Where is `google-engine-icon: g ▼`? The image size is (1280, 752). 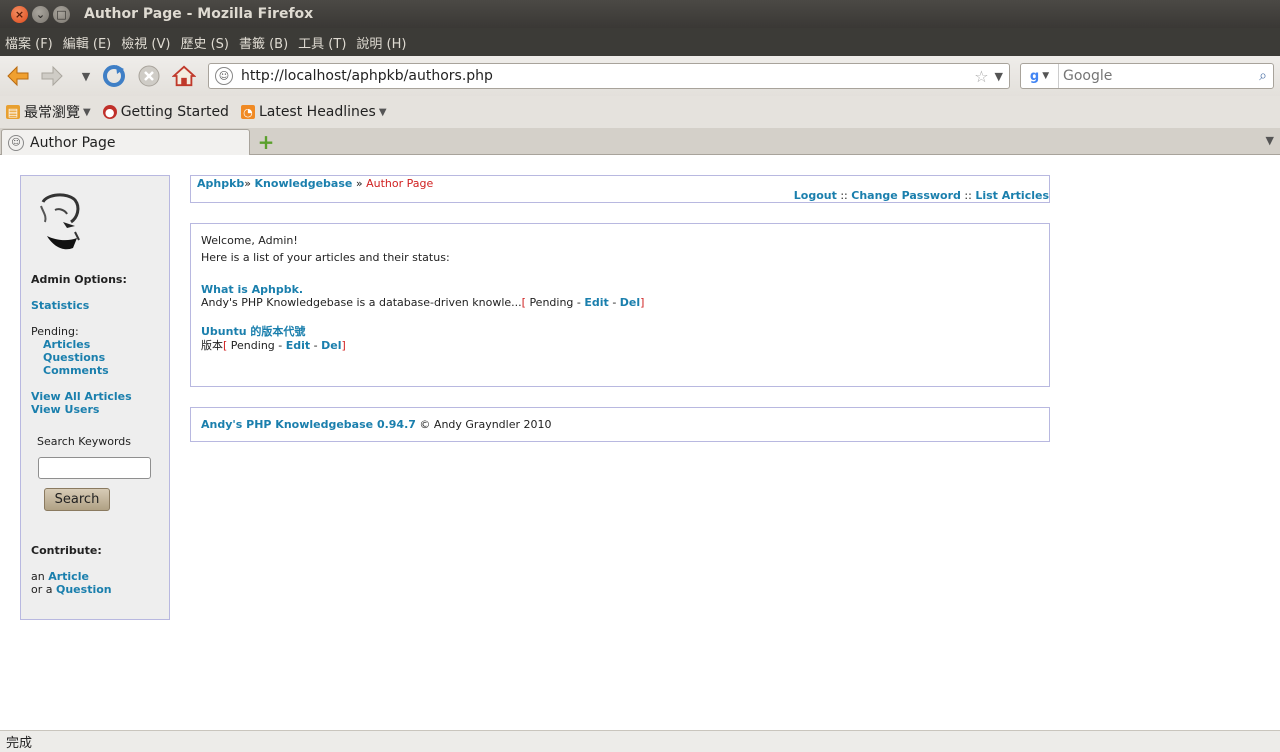
google-engine-icon: g ▼ is located at coordinates (1040, 76).